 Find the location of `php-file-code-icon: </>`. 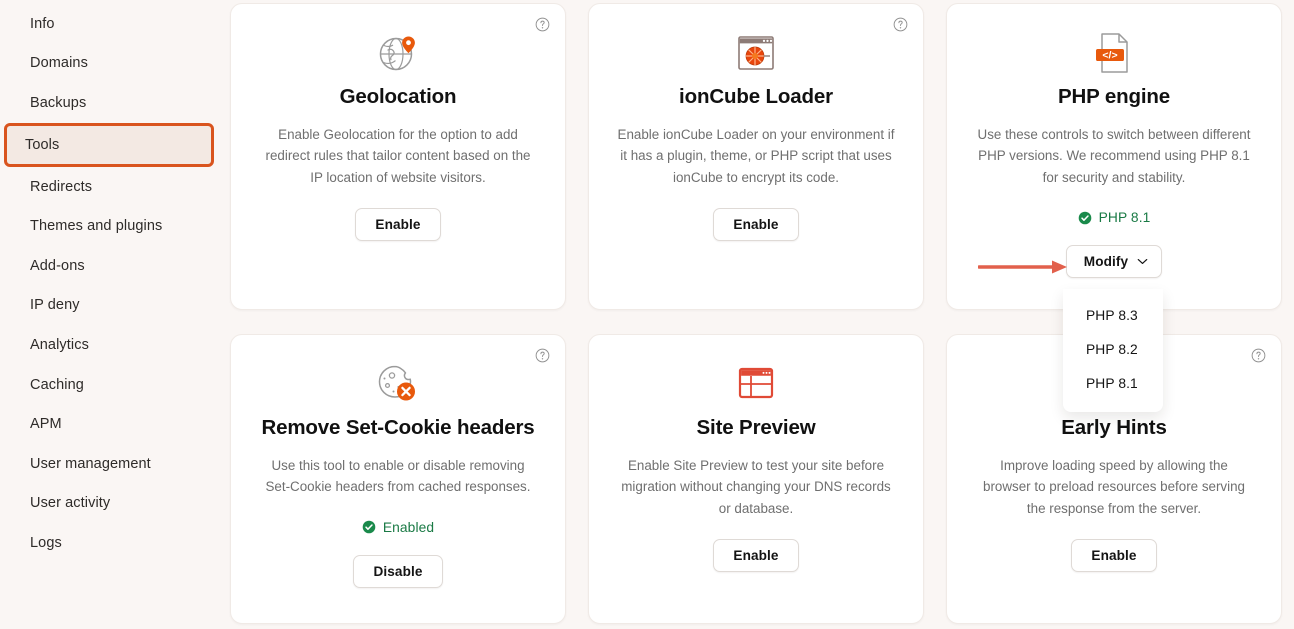

php-file-code-icon: </> is located at coordinates (1114, 53).